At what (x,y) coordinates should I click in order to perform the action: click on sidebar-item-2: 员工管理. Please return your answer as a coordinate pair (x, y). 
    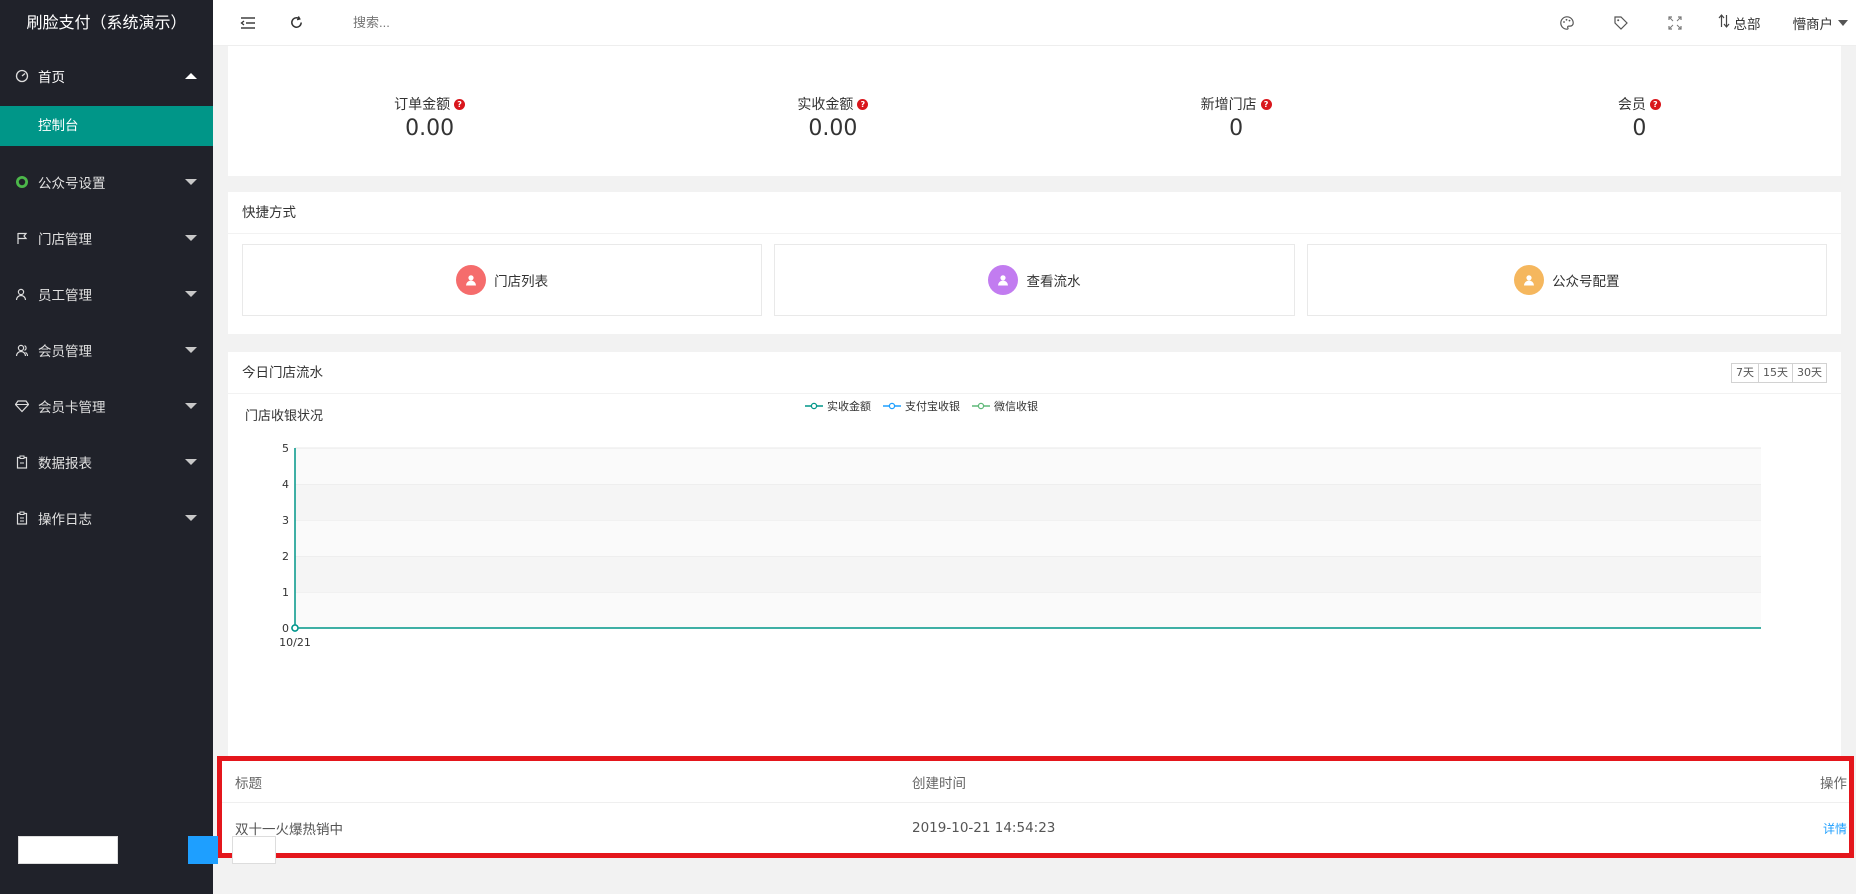
    Looking at the image, I should click on (106, 294).